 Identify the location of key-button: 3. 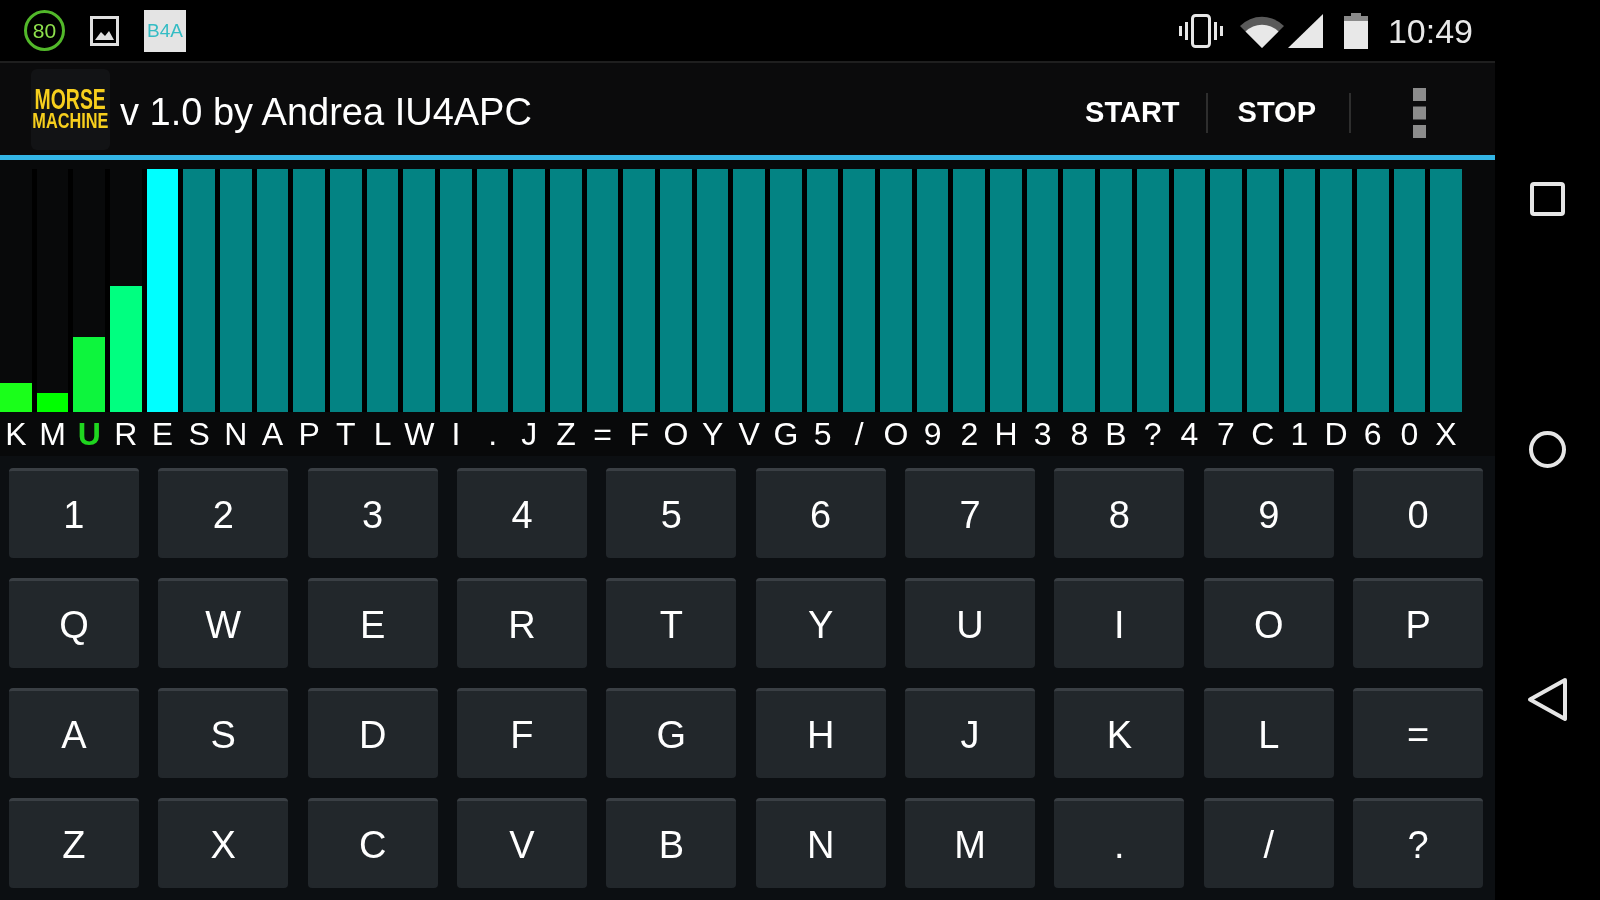
(372, 513).